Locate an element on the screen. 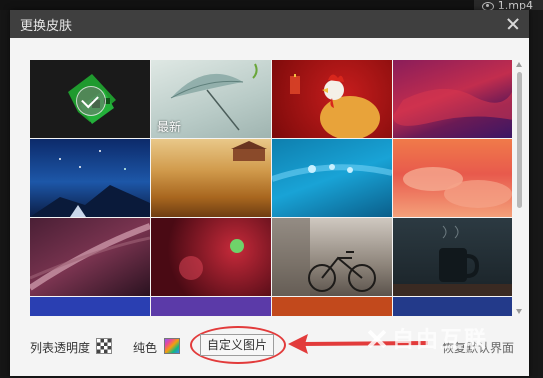  skin-thumb-wheat-field is located at coordinates (211, 178).